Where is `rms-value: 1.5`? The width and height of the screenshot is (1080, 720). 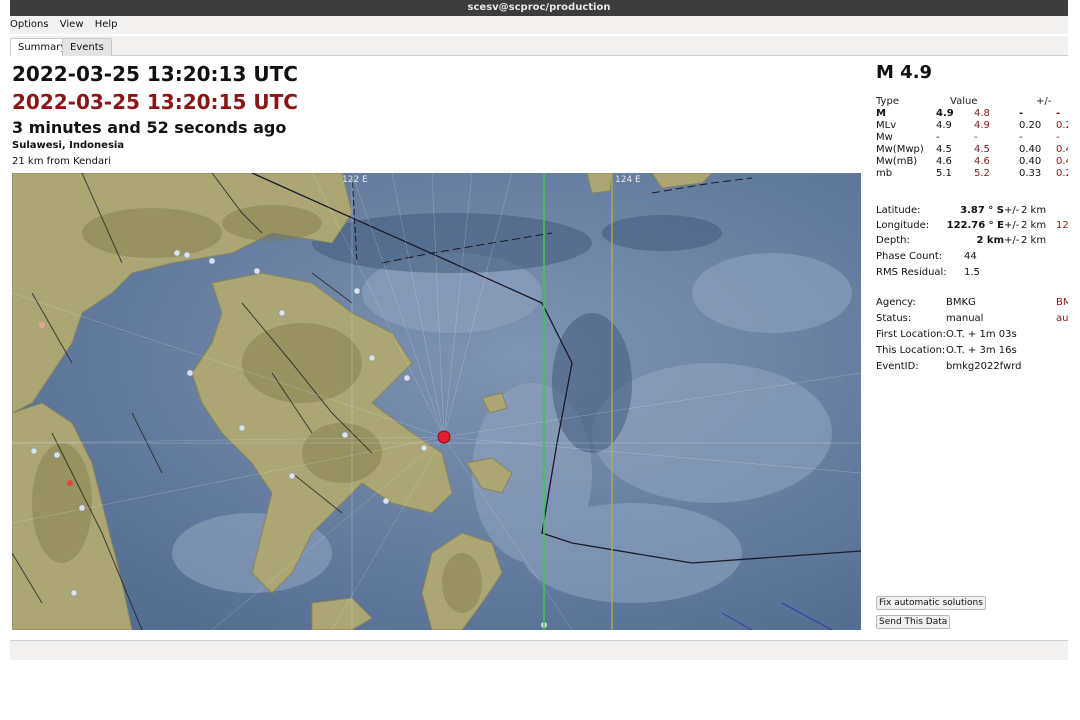 rms-value: 1.5 is located at coordinates (972, 272).